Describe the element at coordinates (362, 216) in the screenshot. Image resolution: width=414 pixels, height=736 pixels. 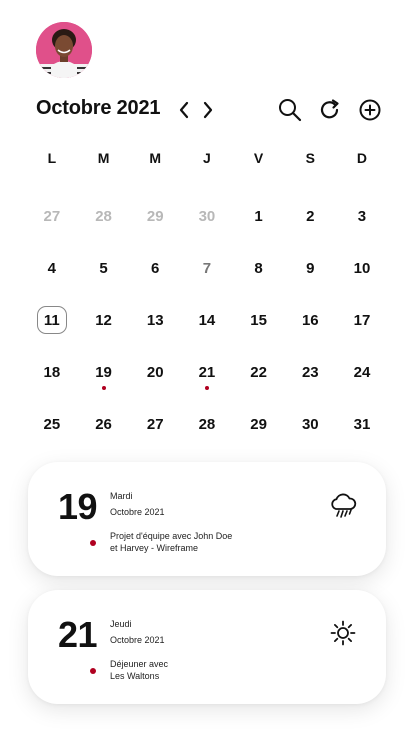
I see `calendar-day: 3` at that location.